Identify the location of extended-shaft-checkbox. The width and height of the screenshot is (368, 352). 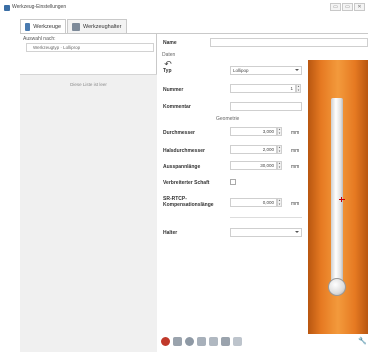
(233, 182).